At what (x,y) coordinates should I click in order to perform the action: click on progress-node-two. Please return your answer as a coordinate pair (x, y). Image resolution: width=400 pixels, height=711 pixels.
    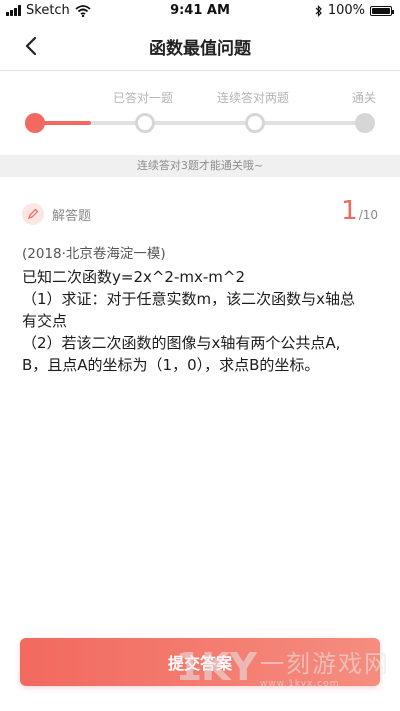
    Looking at the image, I should click on (255, 123).